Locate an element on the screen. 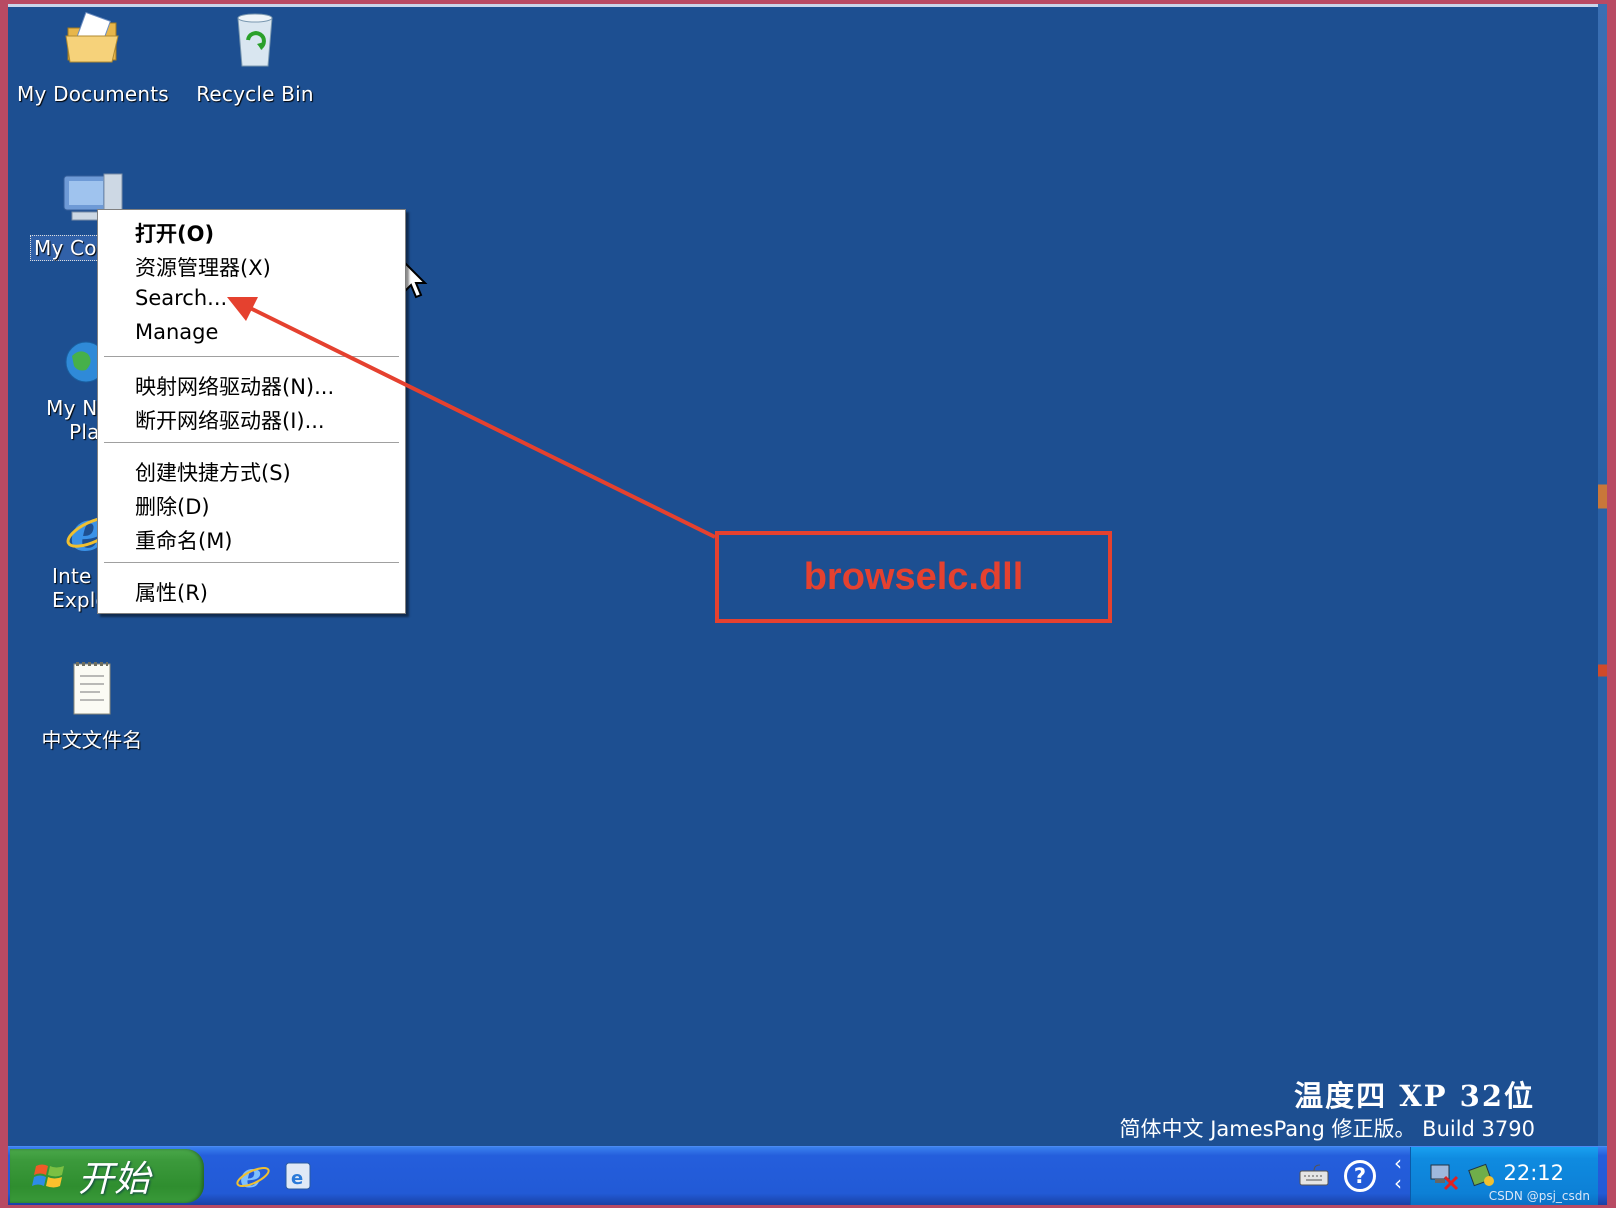 The height and width of the screenshot is (1208, 1616). os-brand-title: 温度四 XP 32位 is located at coordinates (1414, 1096).